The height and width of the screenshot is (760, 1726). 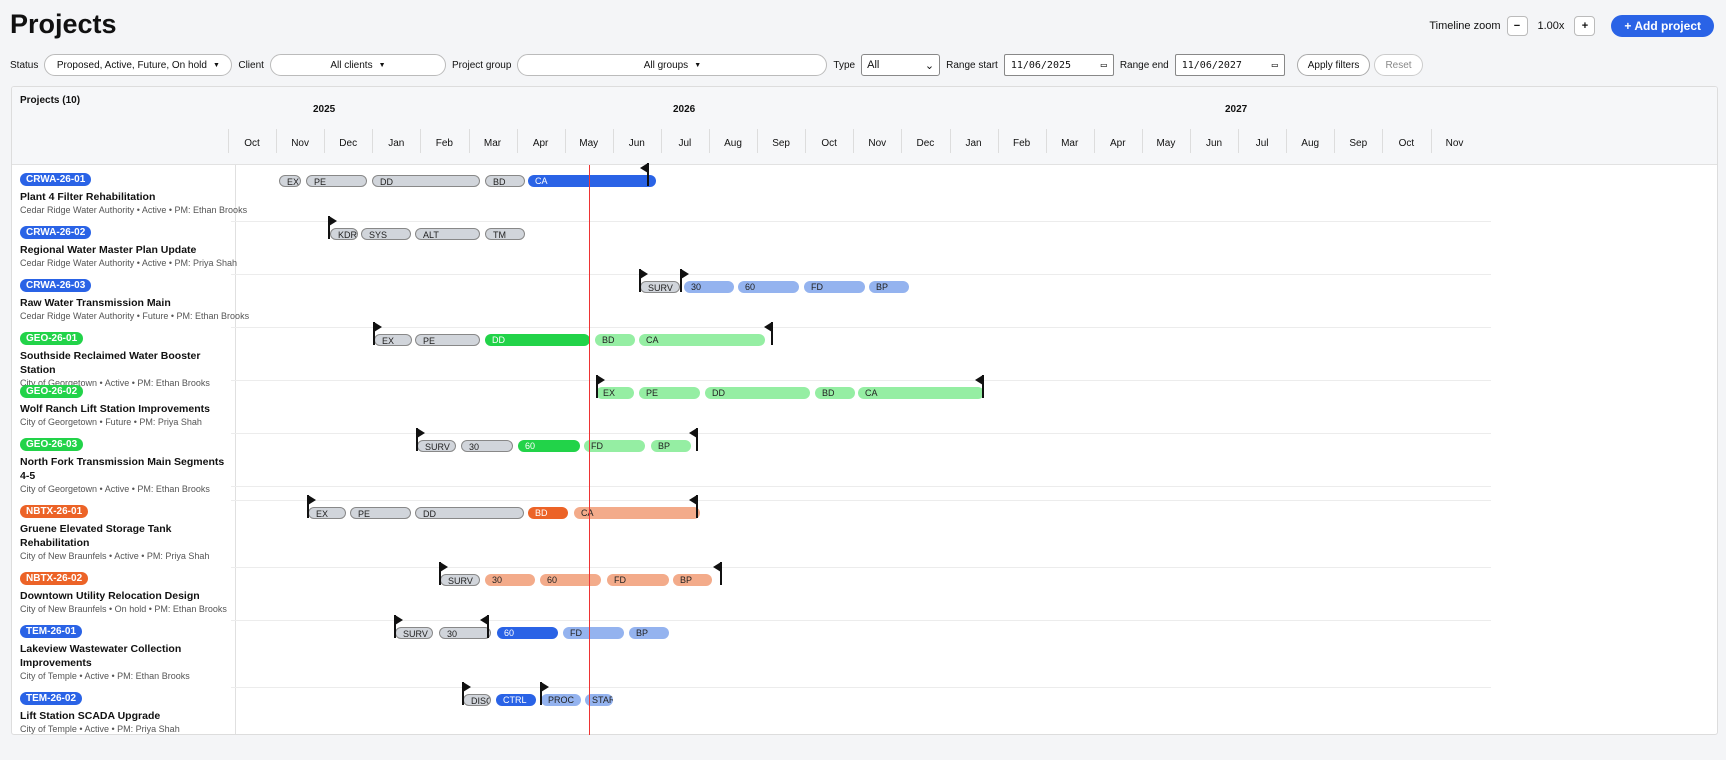 What do you see at coordinates (447, 234) in the screenshot?
I see `phase-bar: ALT` at bounding box center [447, 234].